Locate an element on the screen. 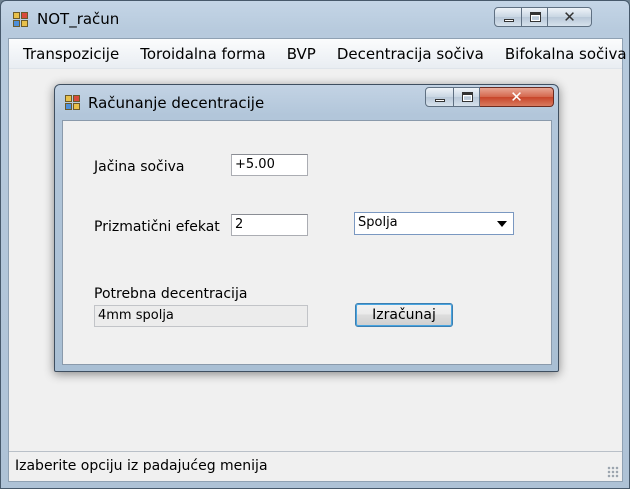  dialog-close-button: ✕ is located at coordinates (517, 97).